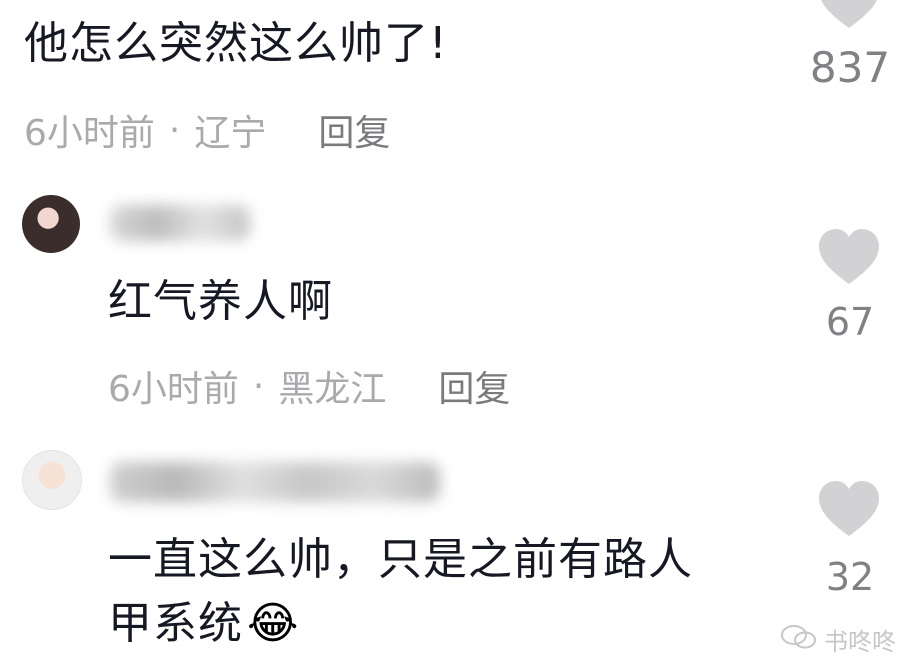 The height and width of the screenshot is (672, 920). I want to click on like-count: 32, so click(850, 577).